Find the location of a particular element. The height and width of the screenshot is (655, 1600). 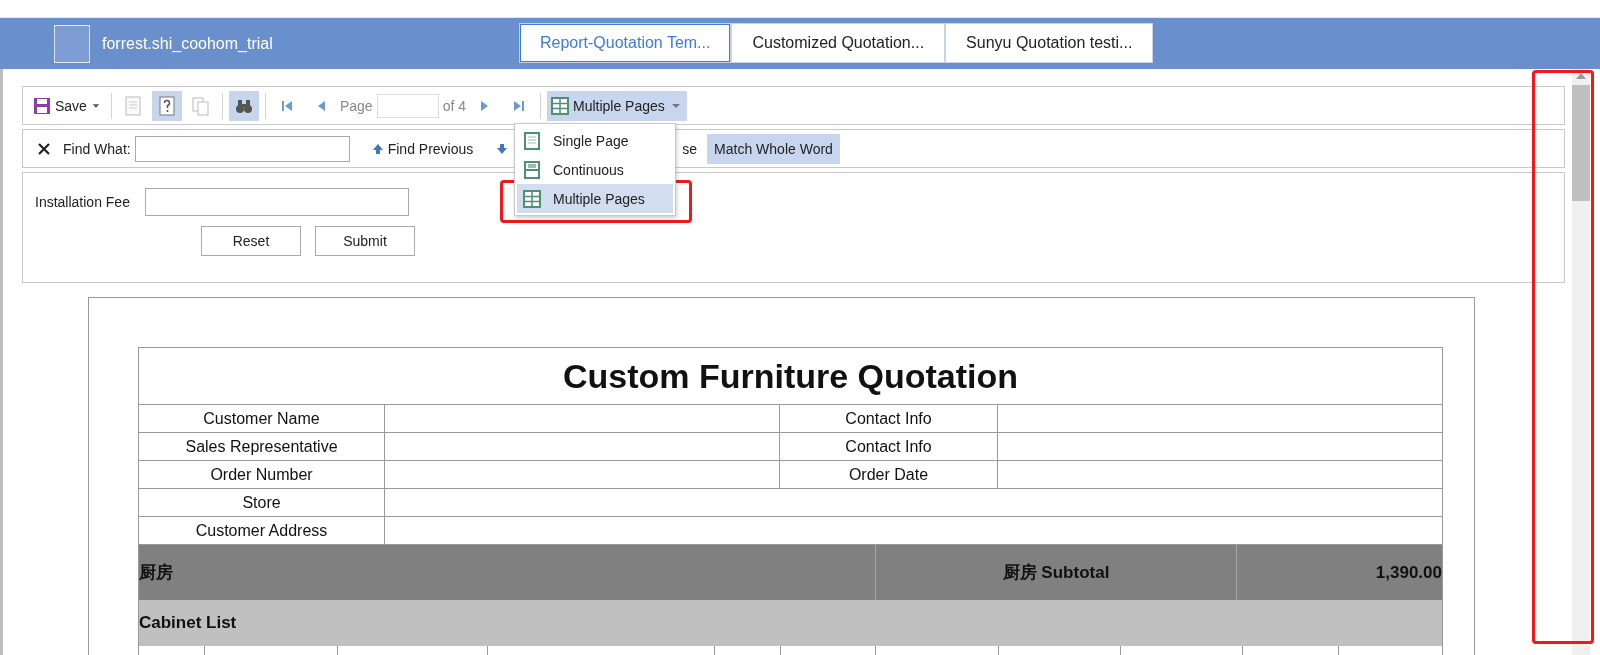

account-name: forrest.shi_coohom_trial is located at coordinates (187, 43).